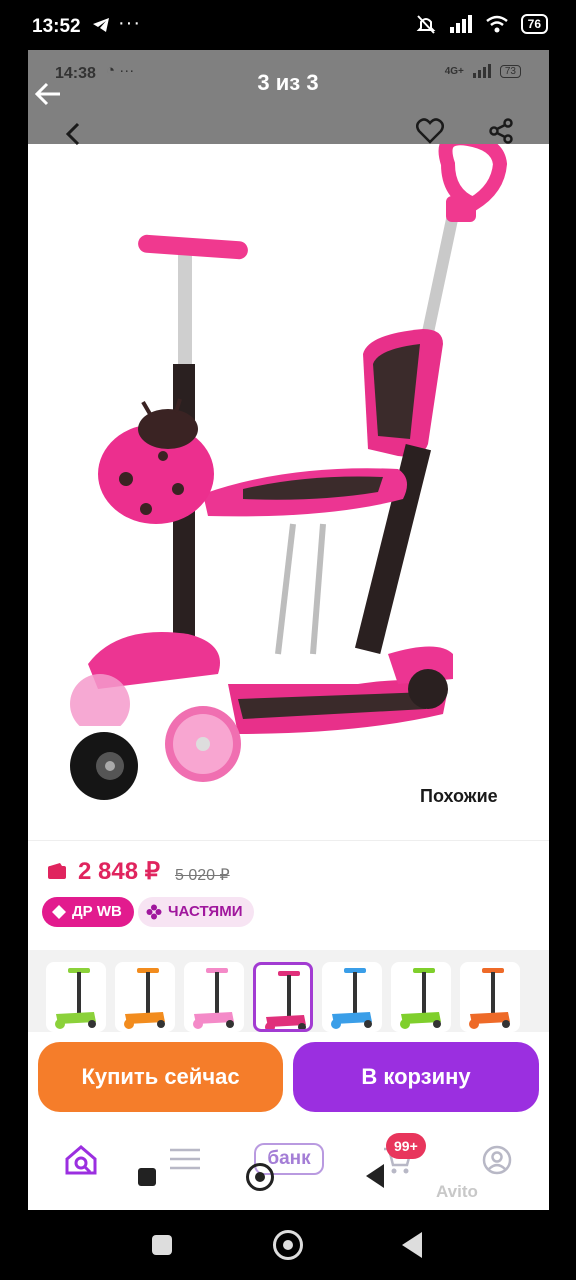 The width and height of the screenshot is (576, 1280). I want to click on back-button-icon, so click(412, 1245).